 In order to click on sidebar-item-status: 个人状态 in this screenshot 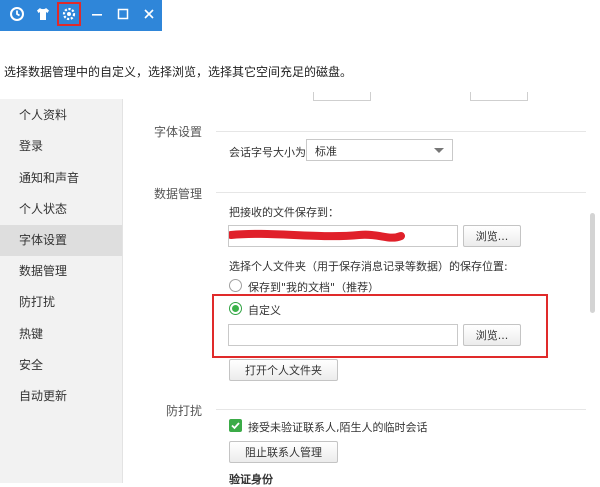, I will do `click(61, 209)`.